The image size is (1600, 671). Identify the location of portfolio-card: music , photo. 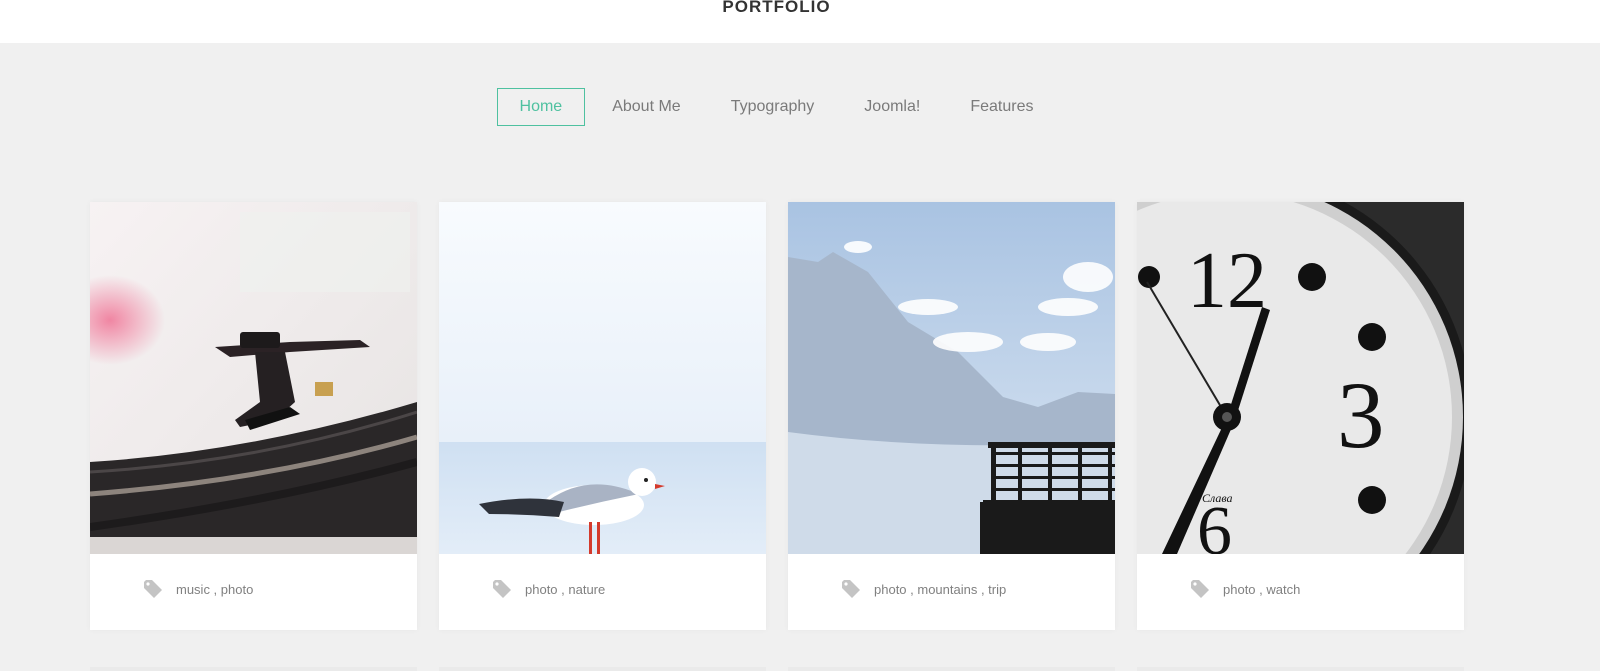
(253, 416).